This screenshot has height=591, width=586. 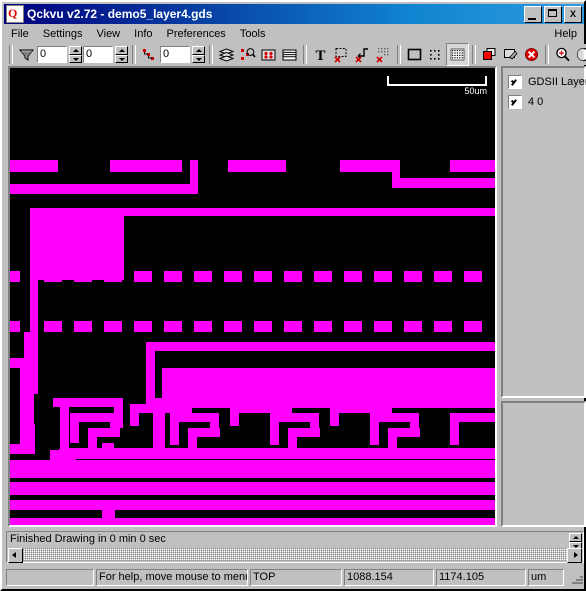 What do you see at coordinates (289, 54) in the screenshot?
I see `lines-icon` at bounding box center [289, 54].